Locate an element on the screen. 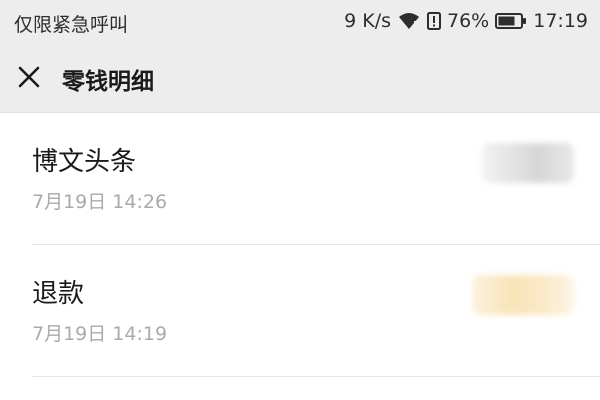 The width and height of the screenshot is (600, 400). network-speed: 9 K/s is located at coordinates (367, 21).